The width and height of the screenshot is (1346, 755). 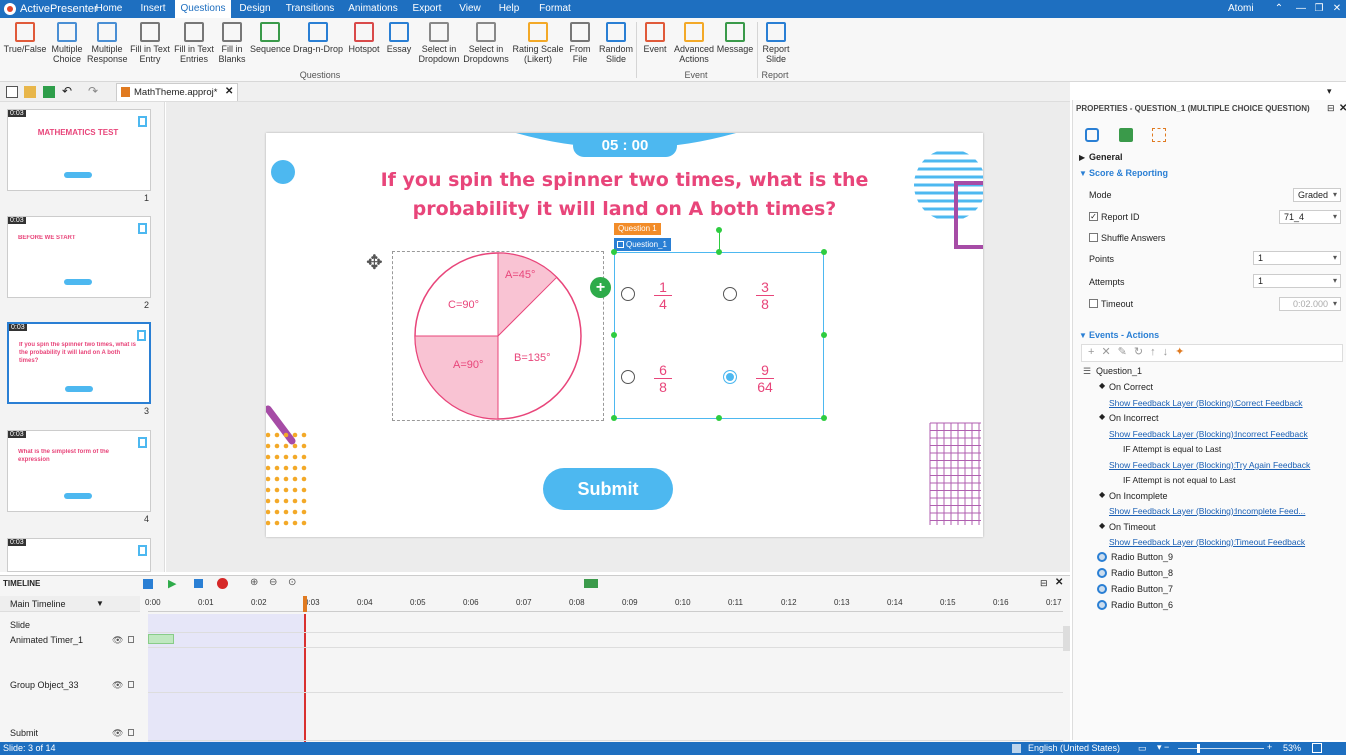 I want to click on menu-tab-view: View, so click(x=470, y=9).